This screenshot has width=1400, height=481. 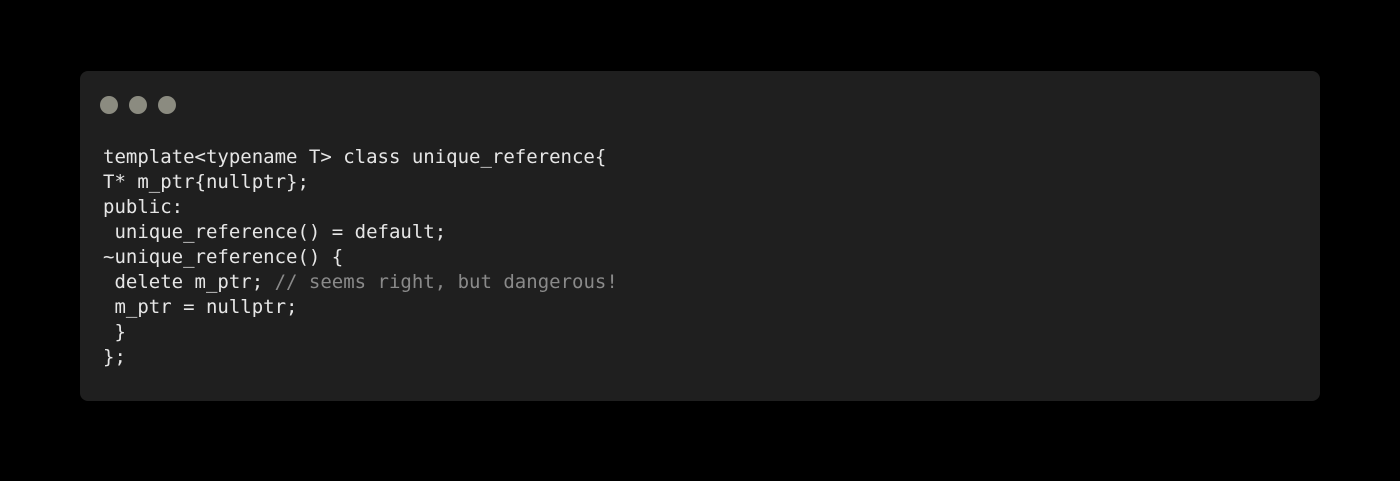 I want to click on zoom-dot-icon, so click(x=167, y=105).